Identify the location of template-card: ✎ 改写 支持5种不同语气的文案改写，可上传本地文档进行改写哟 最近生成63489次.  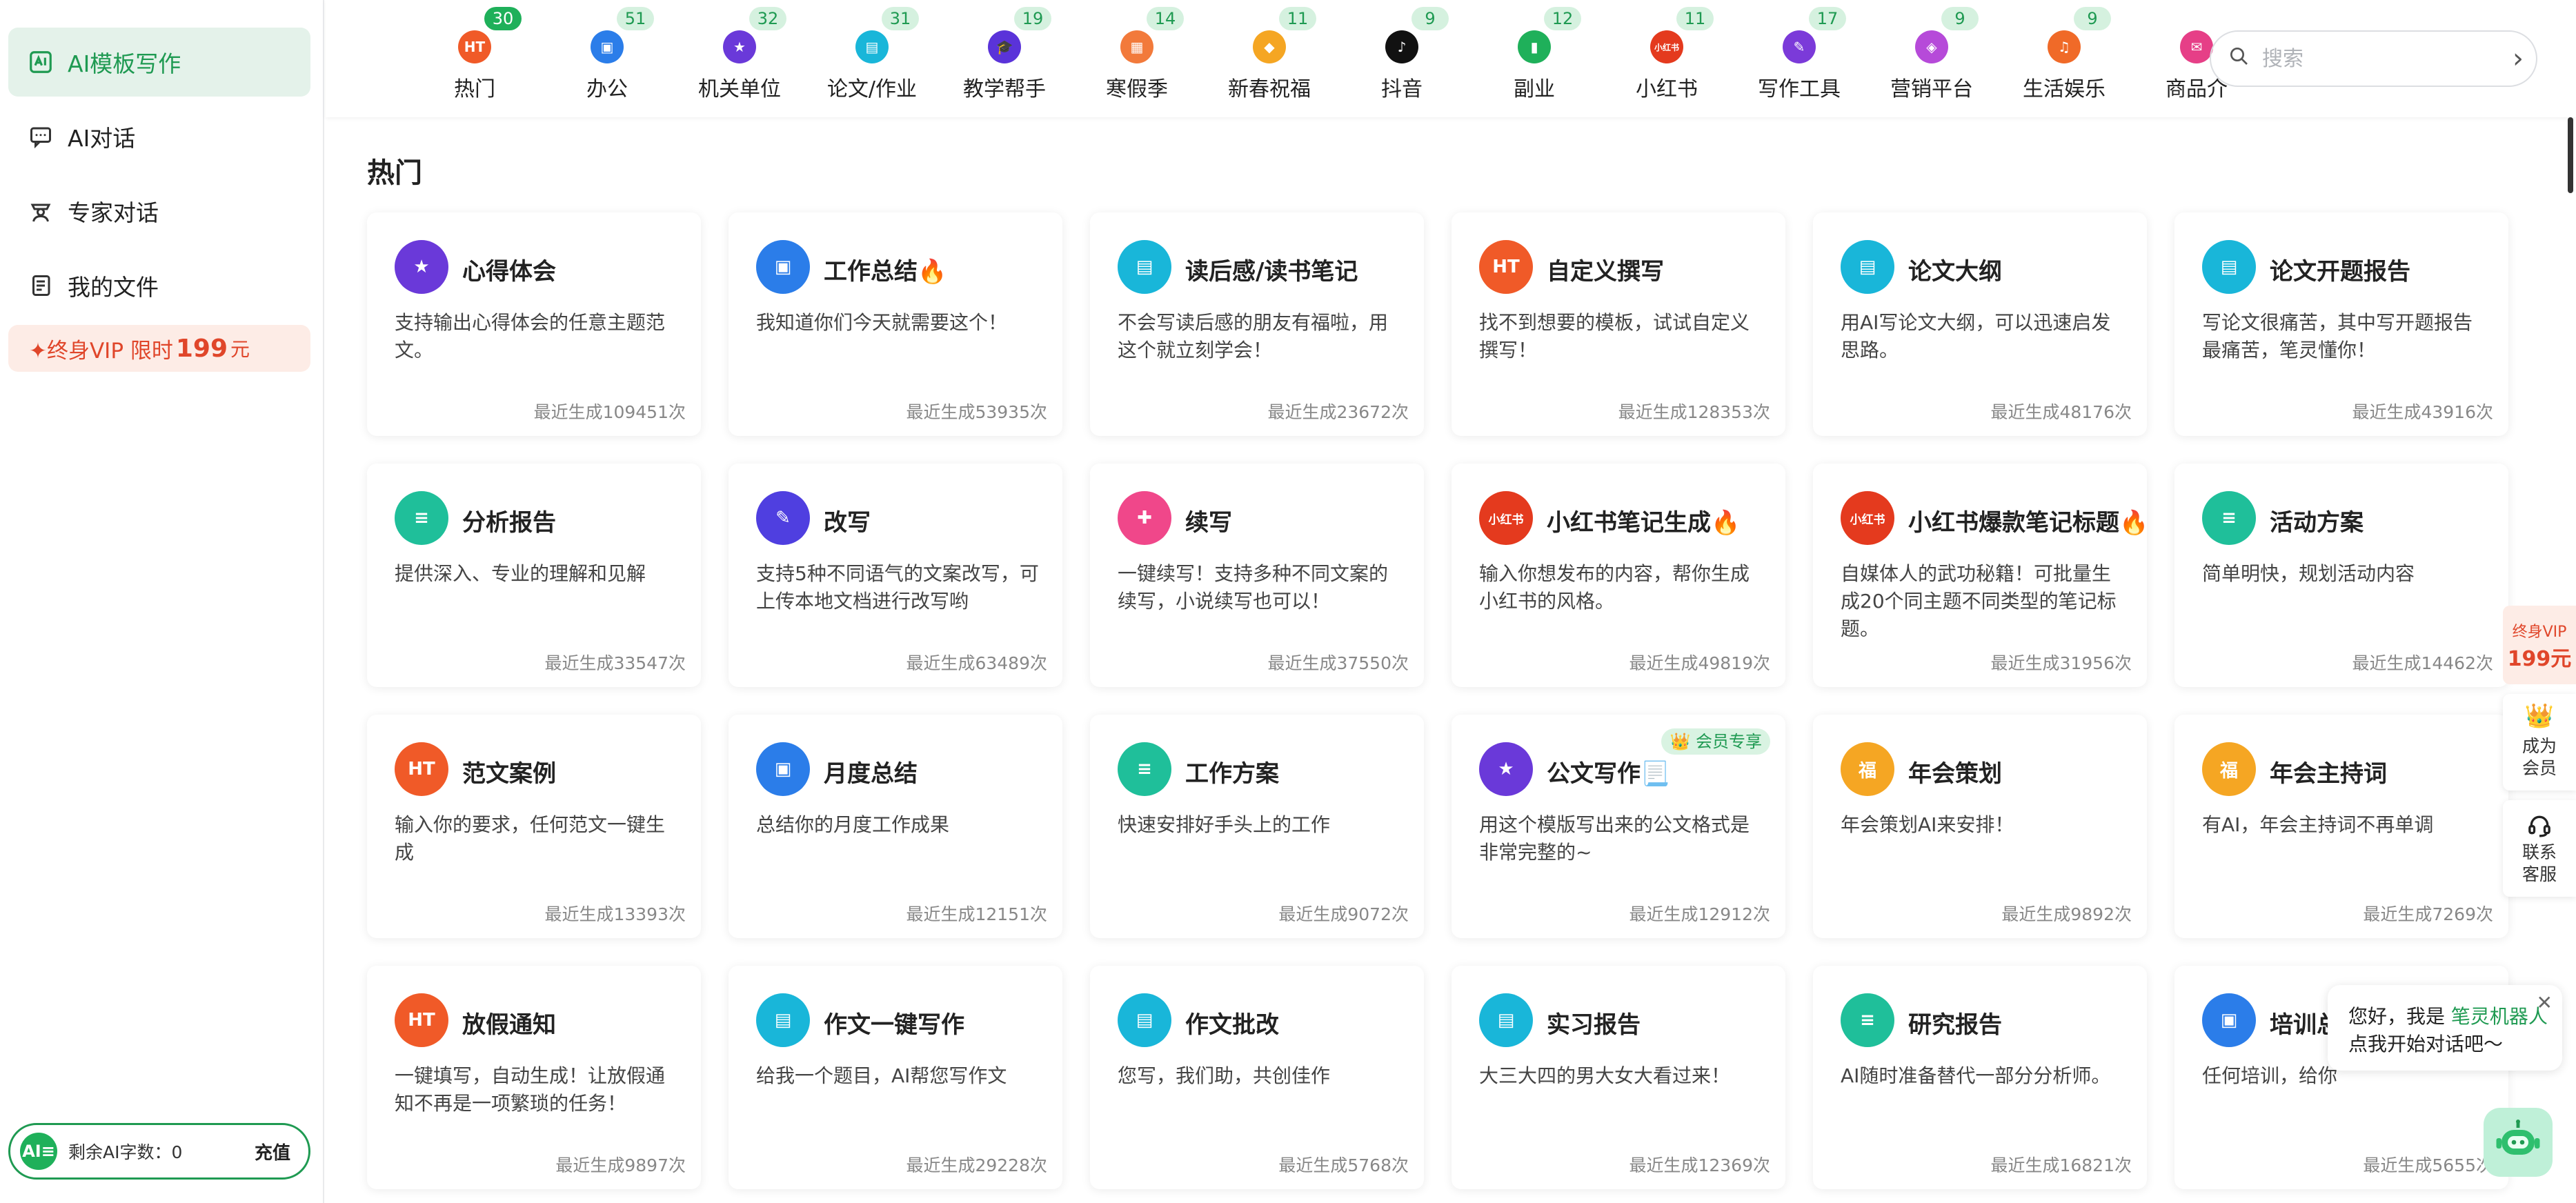
(895, 575).